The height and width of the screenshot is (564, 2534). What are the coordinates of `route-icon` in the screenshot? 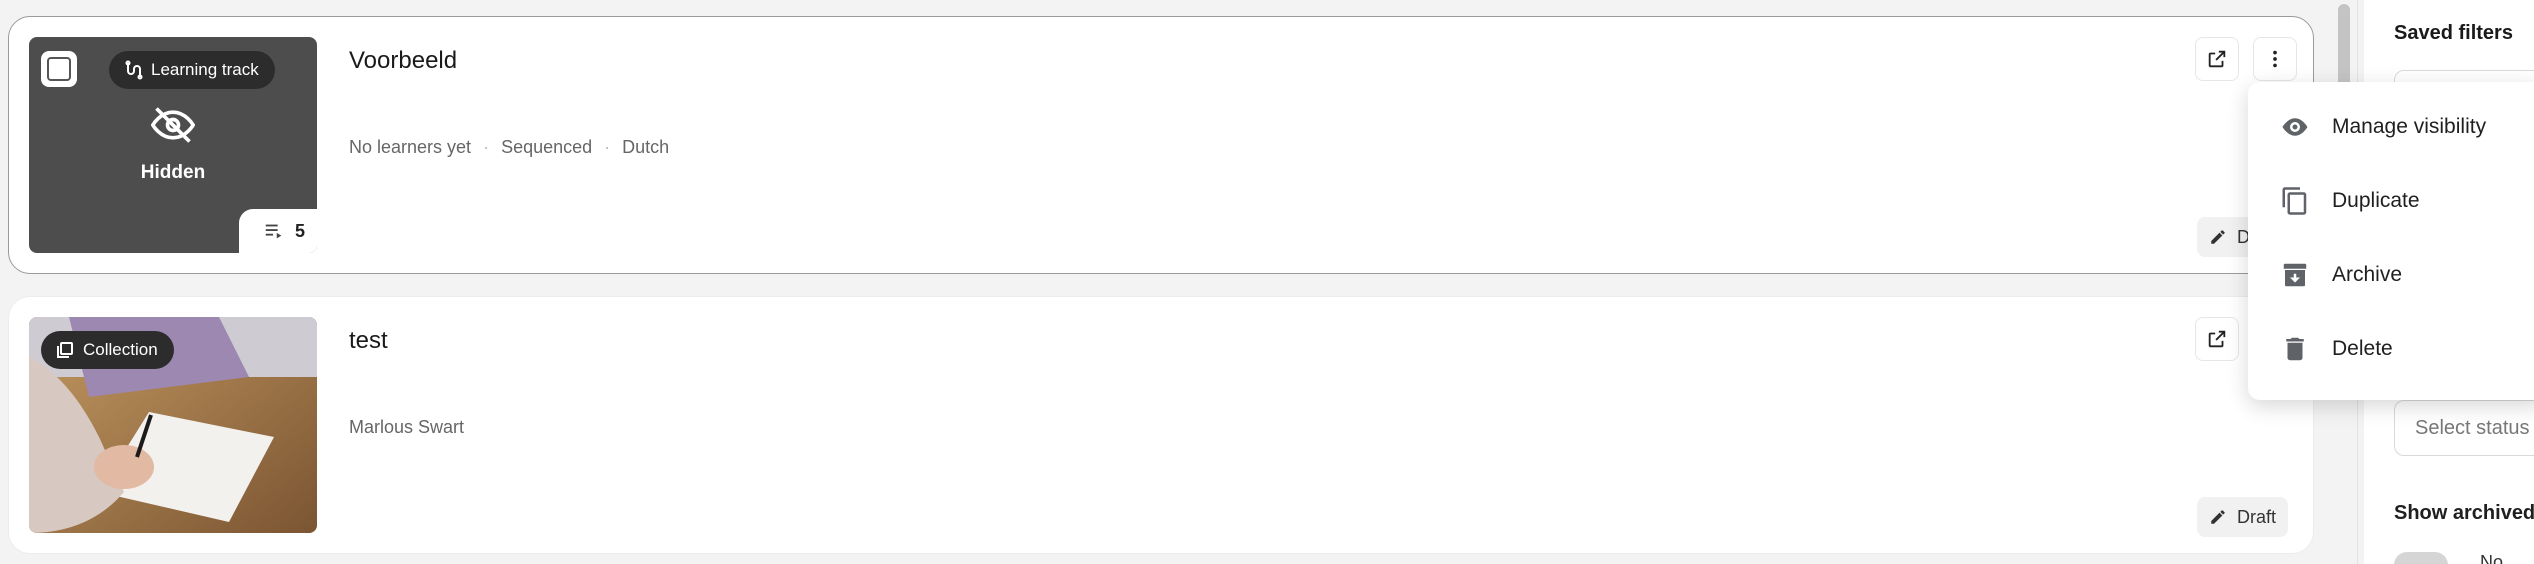 It's located at (134, 70).